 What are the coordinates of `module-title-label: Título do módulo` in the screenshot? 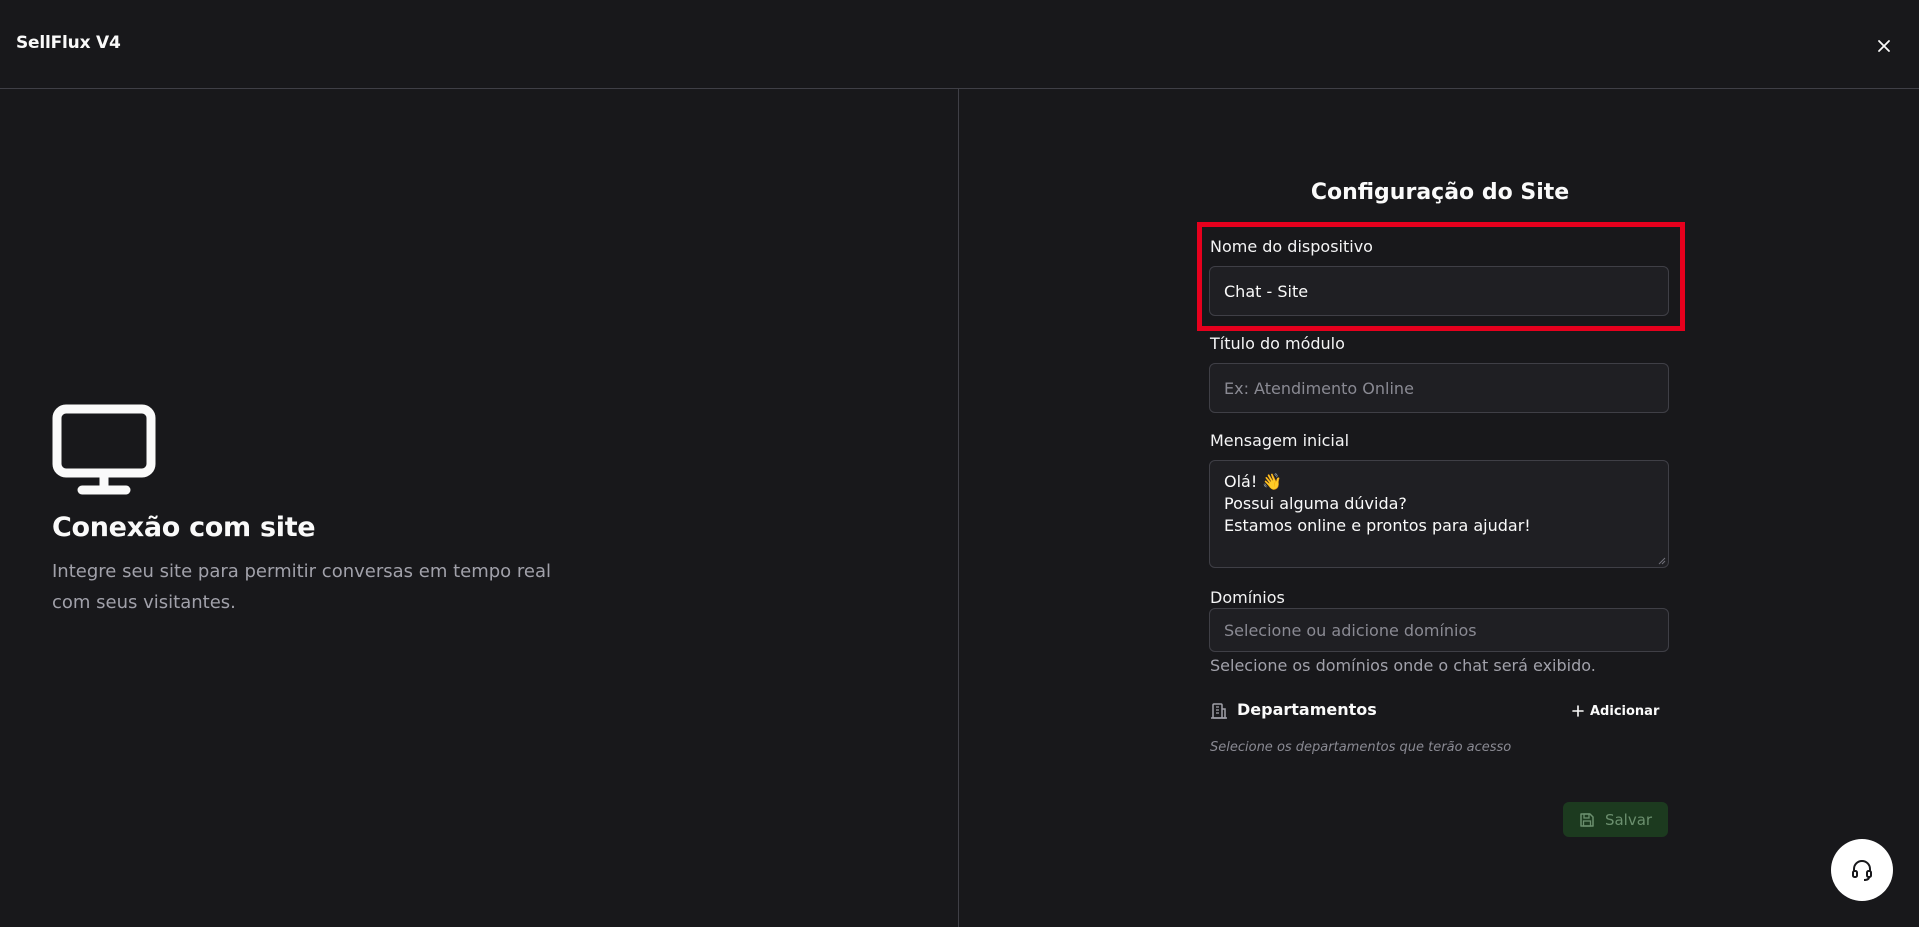 It's located at (1277, 343).